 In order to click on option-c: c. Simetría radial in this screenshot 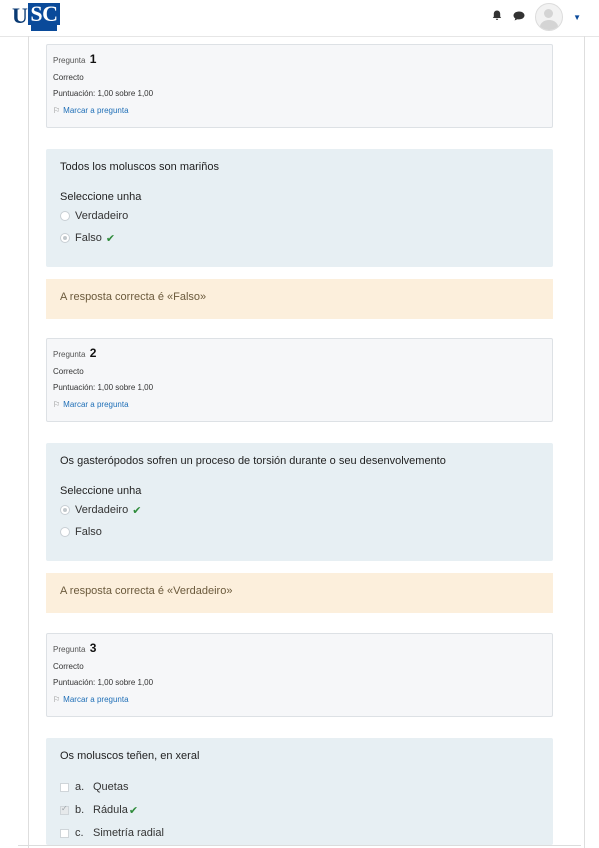, I will do `click(306, 833)`.